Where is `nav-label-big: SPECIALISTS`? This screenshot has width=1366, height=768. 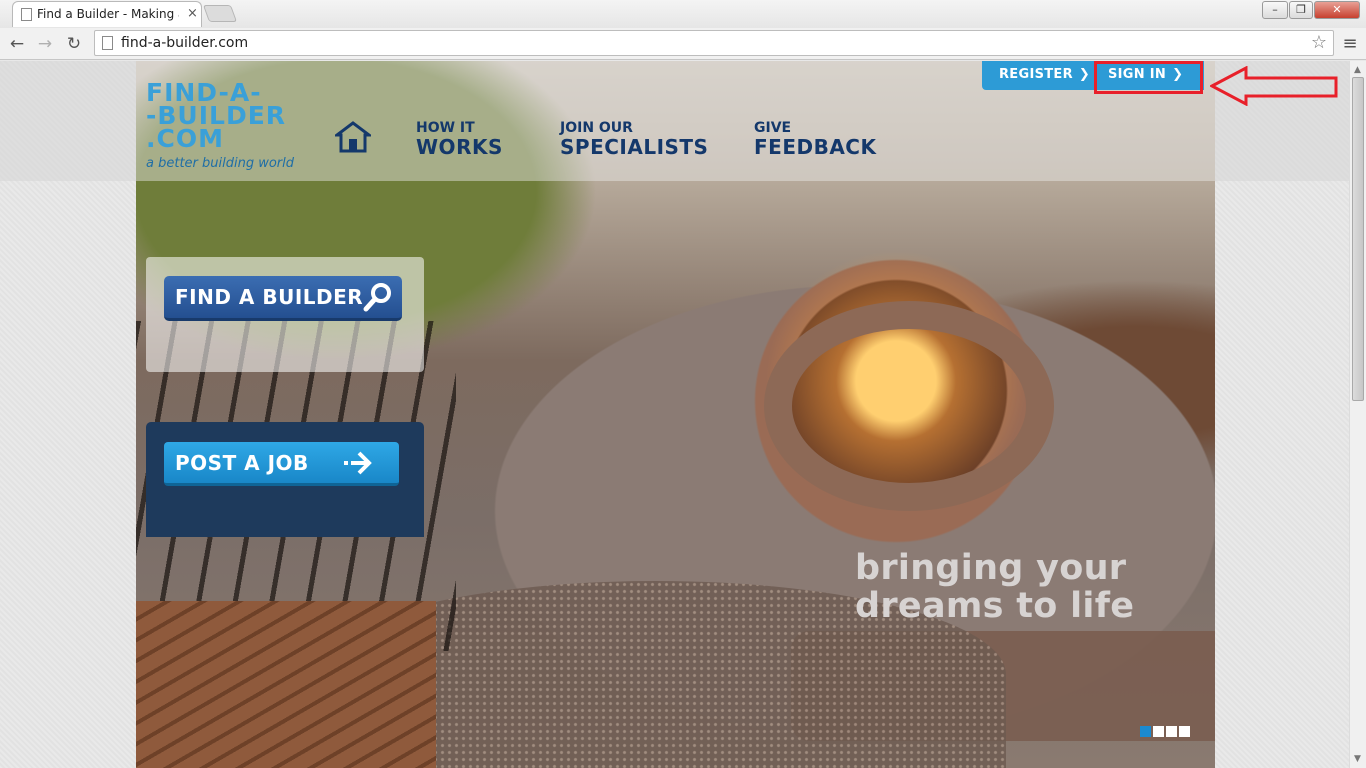 nav-label-big: SPECIALISTS is located at coordinates (634, 147).